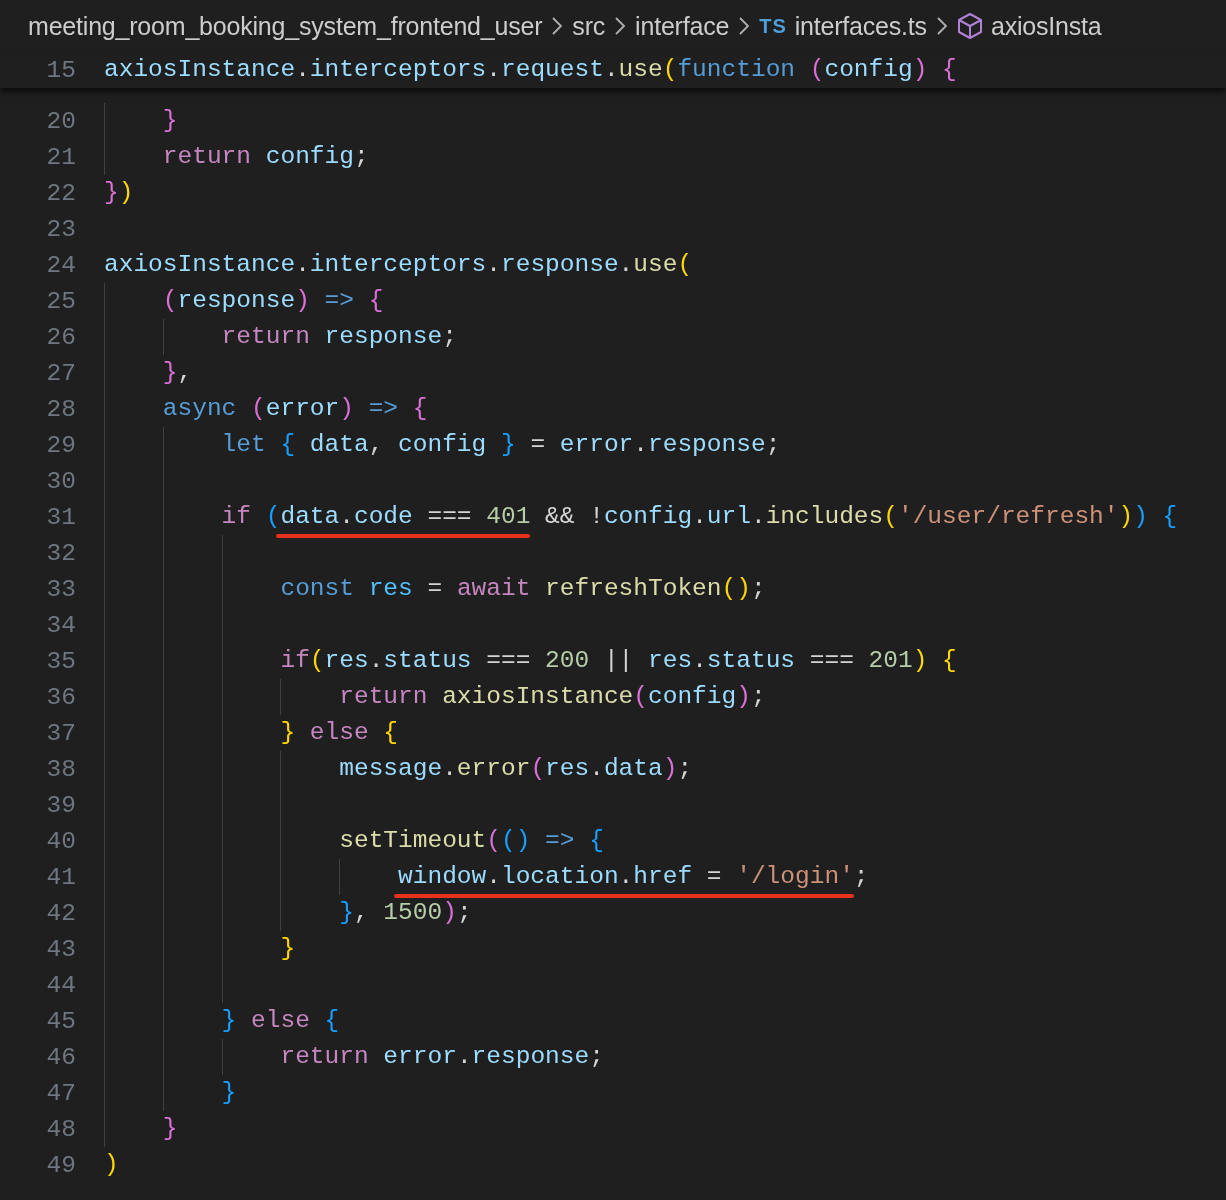  What do you see at coordinates (60, 445) in the screenshot?
I see `line-number: 29` at bounding box center [60, 445].